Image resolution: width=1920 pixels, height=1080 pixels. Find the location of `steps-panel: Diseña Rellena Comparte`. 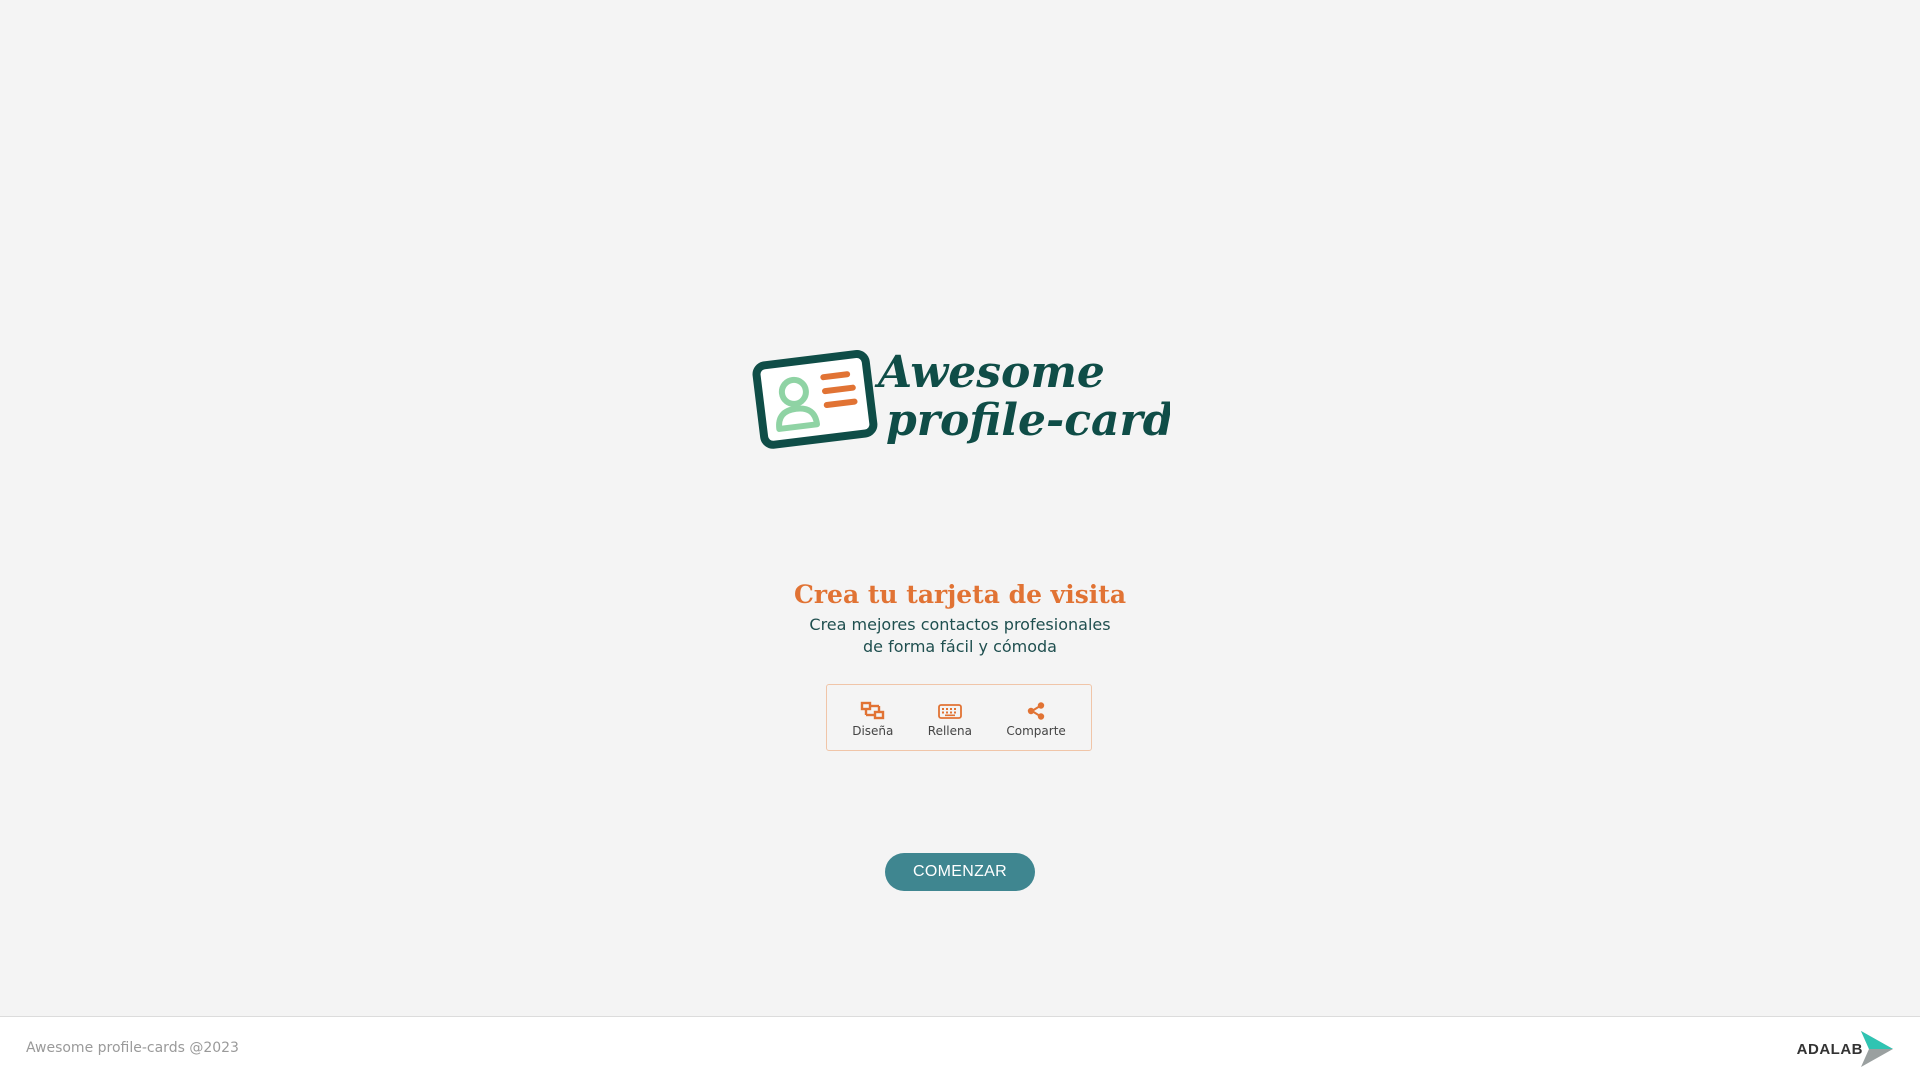

steps-panel: Diseña Rellena Comparte is located at coordinates (959, 717).